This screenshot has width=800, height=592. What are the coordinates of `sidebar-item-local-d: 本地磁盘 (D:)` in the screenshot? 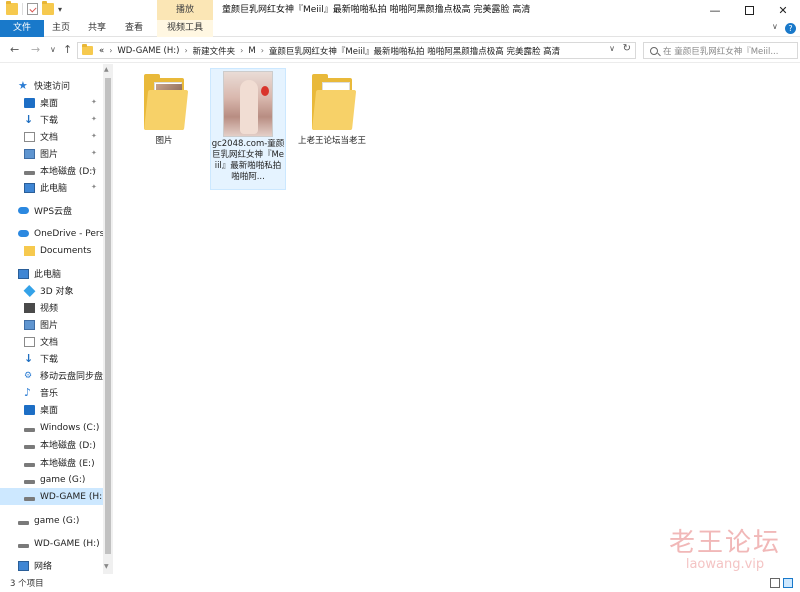 It's located at (68, 444).